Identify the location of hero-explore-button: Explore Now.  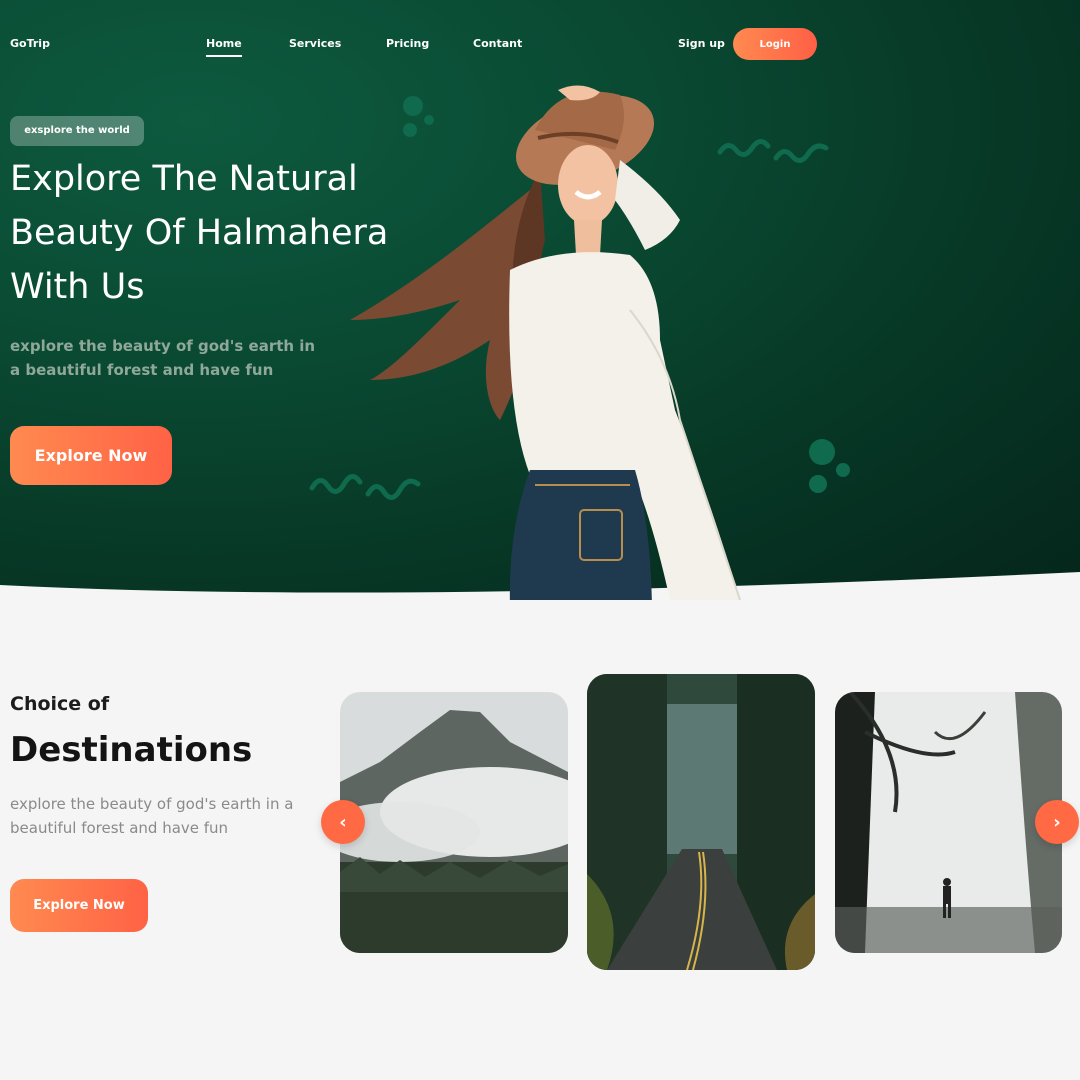
(91, 455).